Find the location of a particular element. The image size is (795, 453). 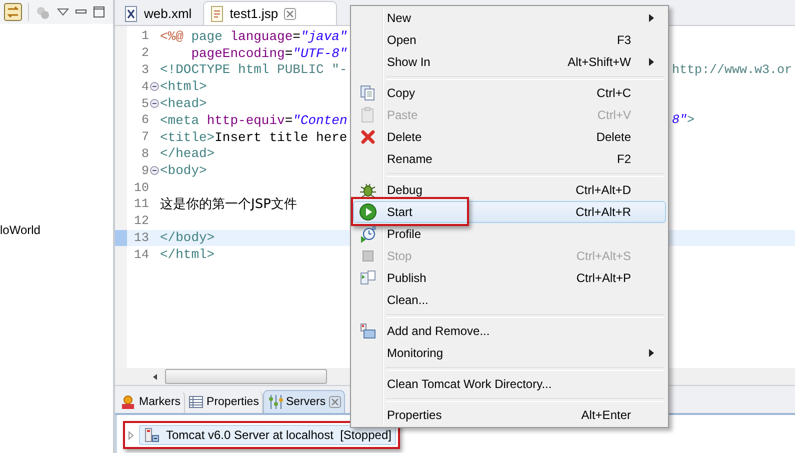

menu-item: Profile is located at coordinates (509, 234).